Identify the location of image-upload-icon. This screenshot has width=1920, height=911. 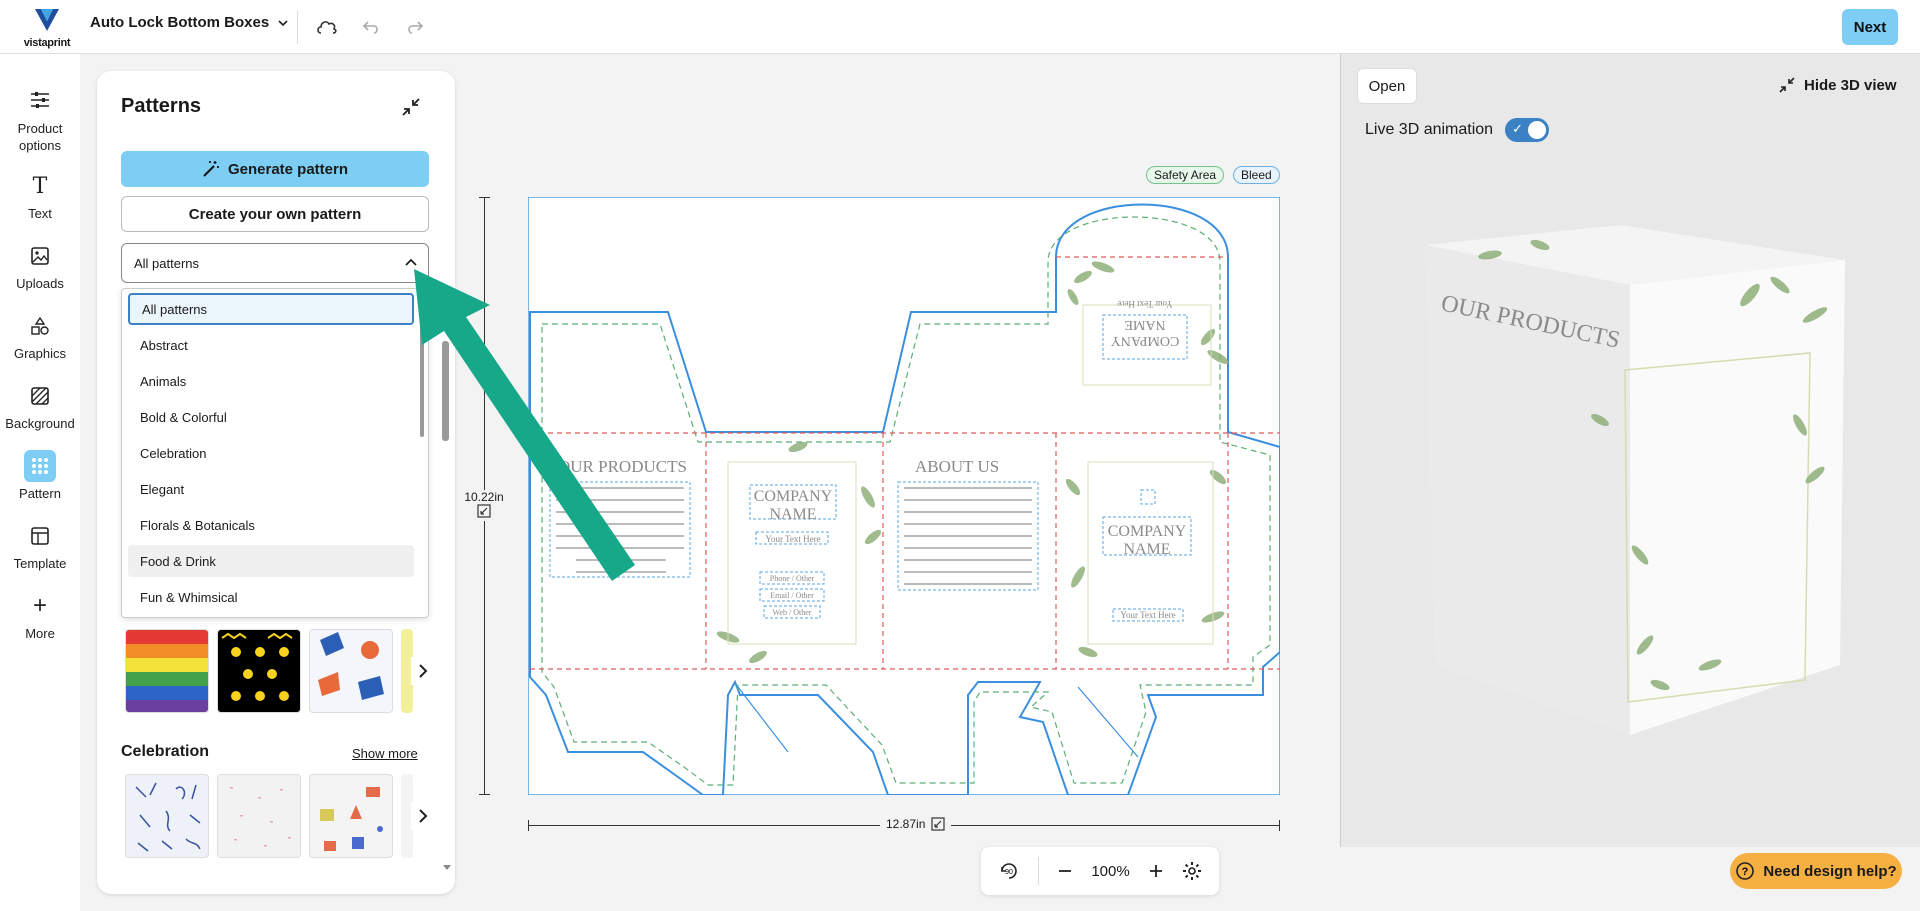
(40, 256).